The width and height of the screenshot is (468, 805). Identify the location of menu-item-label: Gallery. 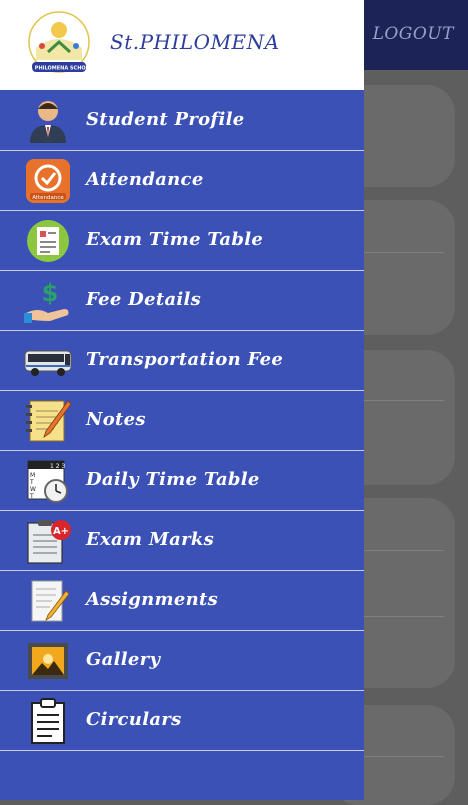
(123, 659).